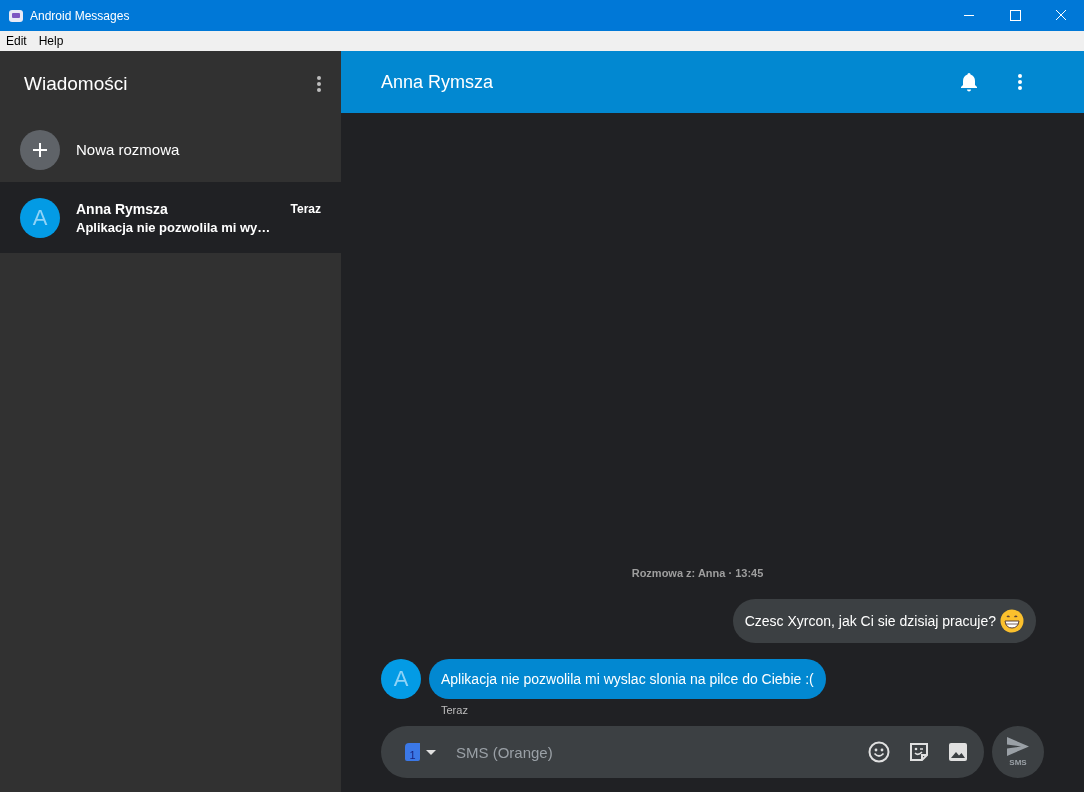 This screenshot has width=1084, height=792. Describe the element at coordinates (16, 41) in the screenshot. I see `menu-item: Edit` at that location.